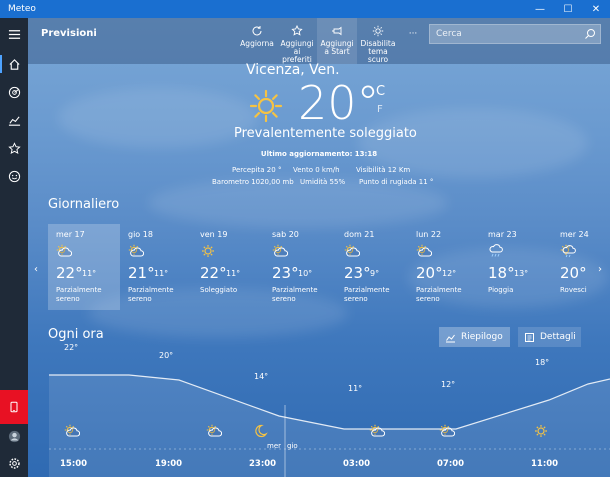  Describe the element at coordinates (380, 91) in the screenshot. I see `celsius-toggle: C` at that location.